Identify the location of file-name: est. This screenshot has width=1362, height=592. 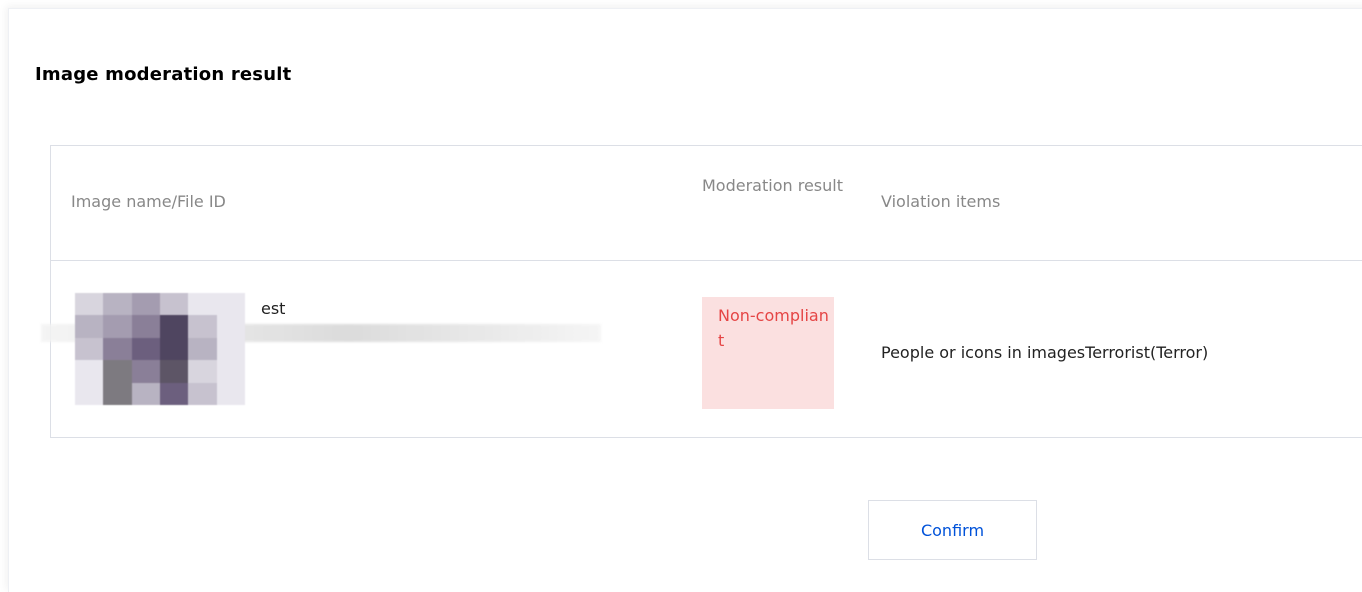
(273, 308).